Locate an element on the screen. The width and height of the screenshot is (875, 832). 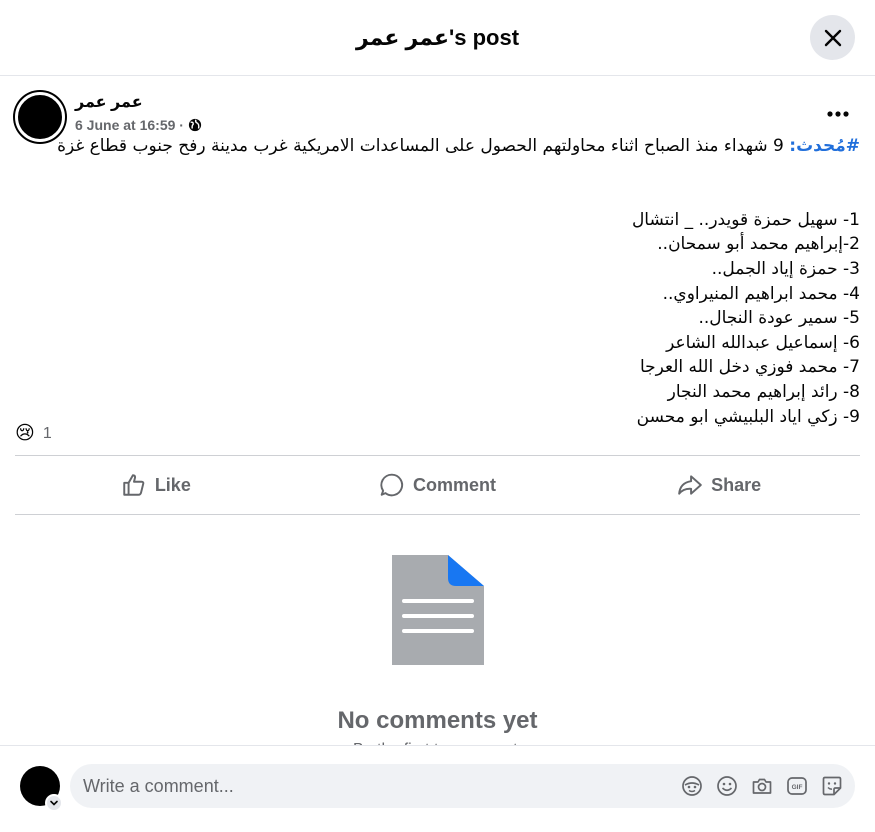
author-name: عمر عمر is located at coordinates (109, 102).